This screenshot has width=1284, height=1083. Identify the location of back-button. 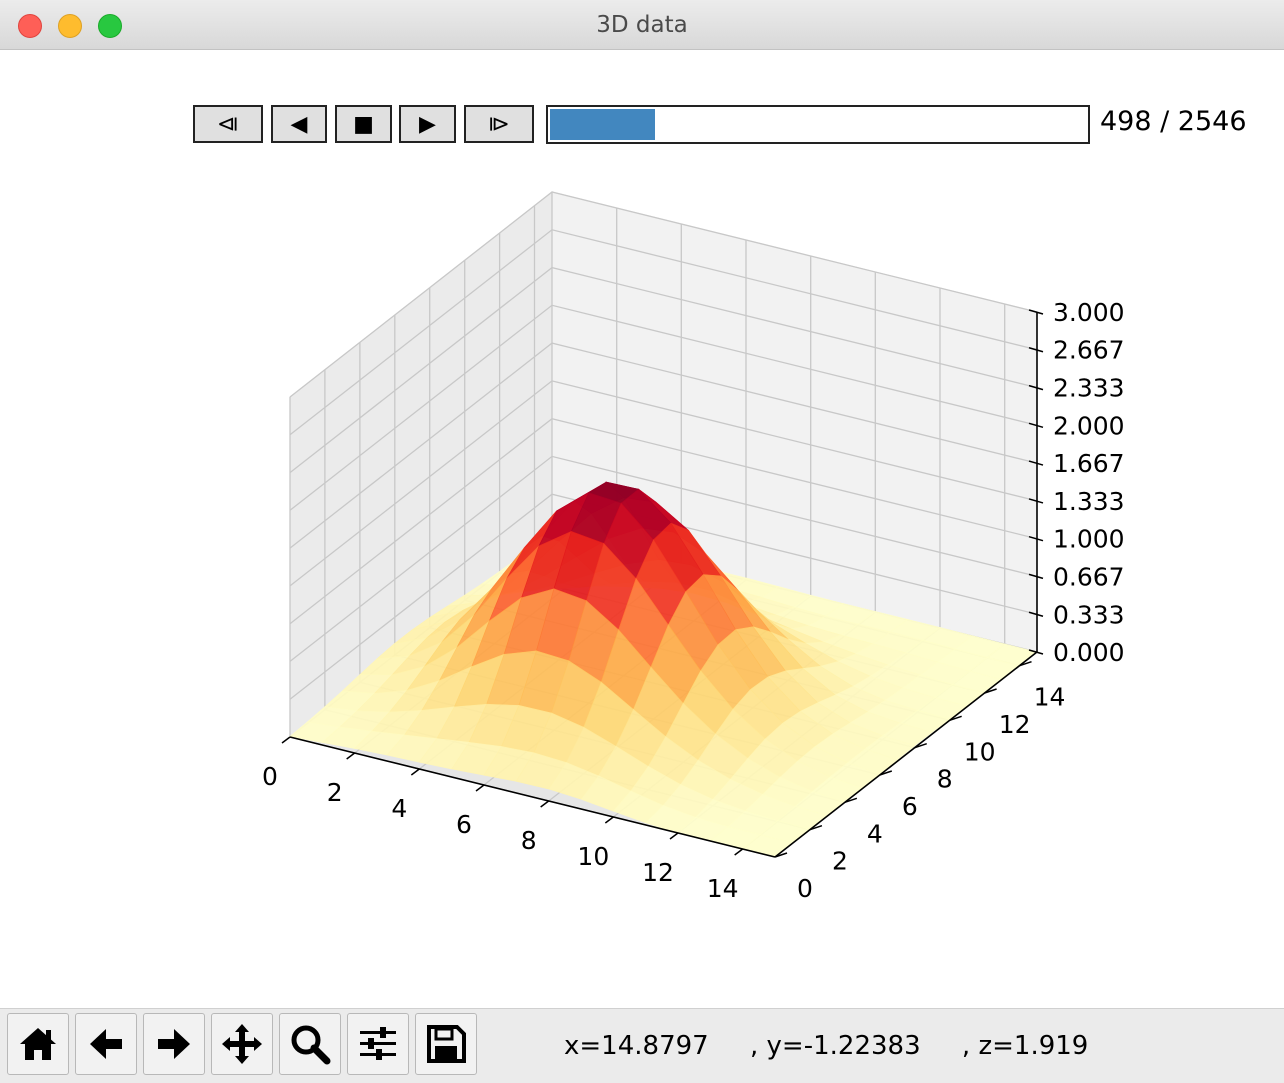
(106, 1044).